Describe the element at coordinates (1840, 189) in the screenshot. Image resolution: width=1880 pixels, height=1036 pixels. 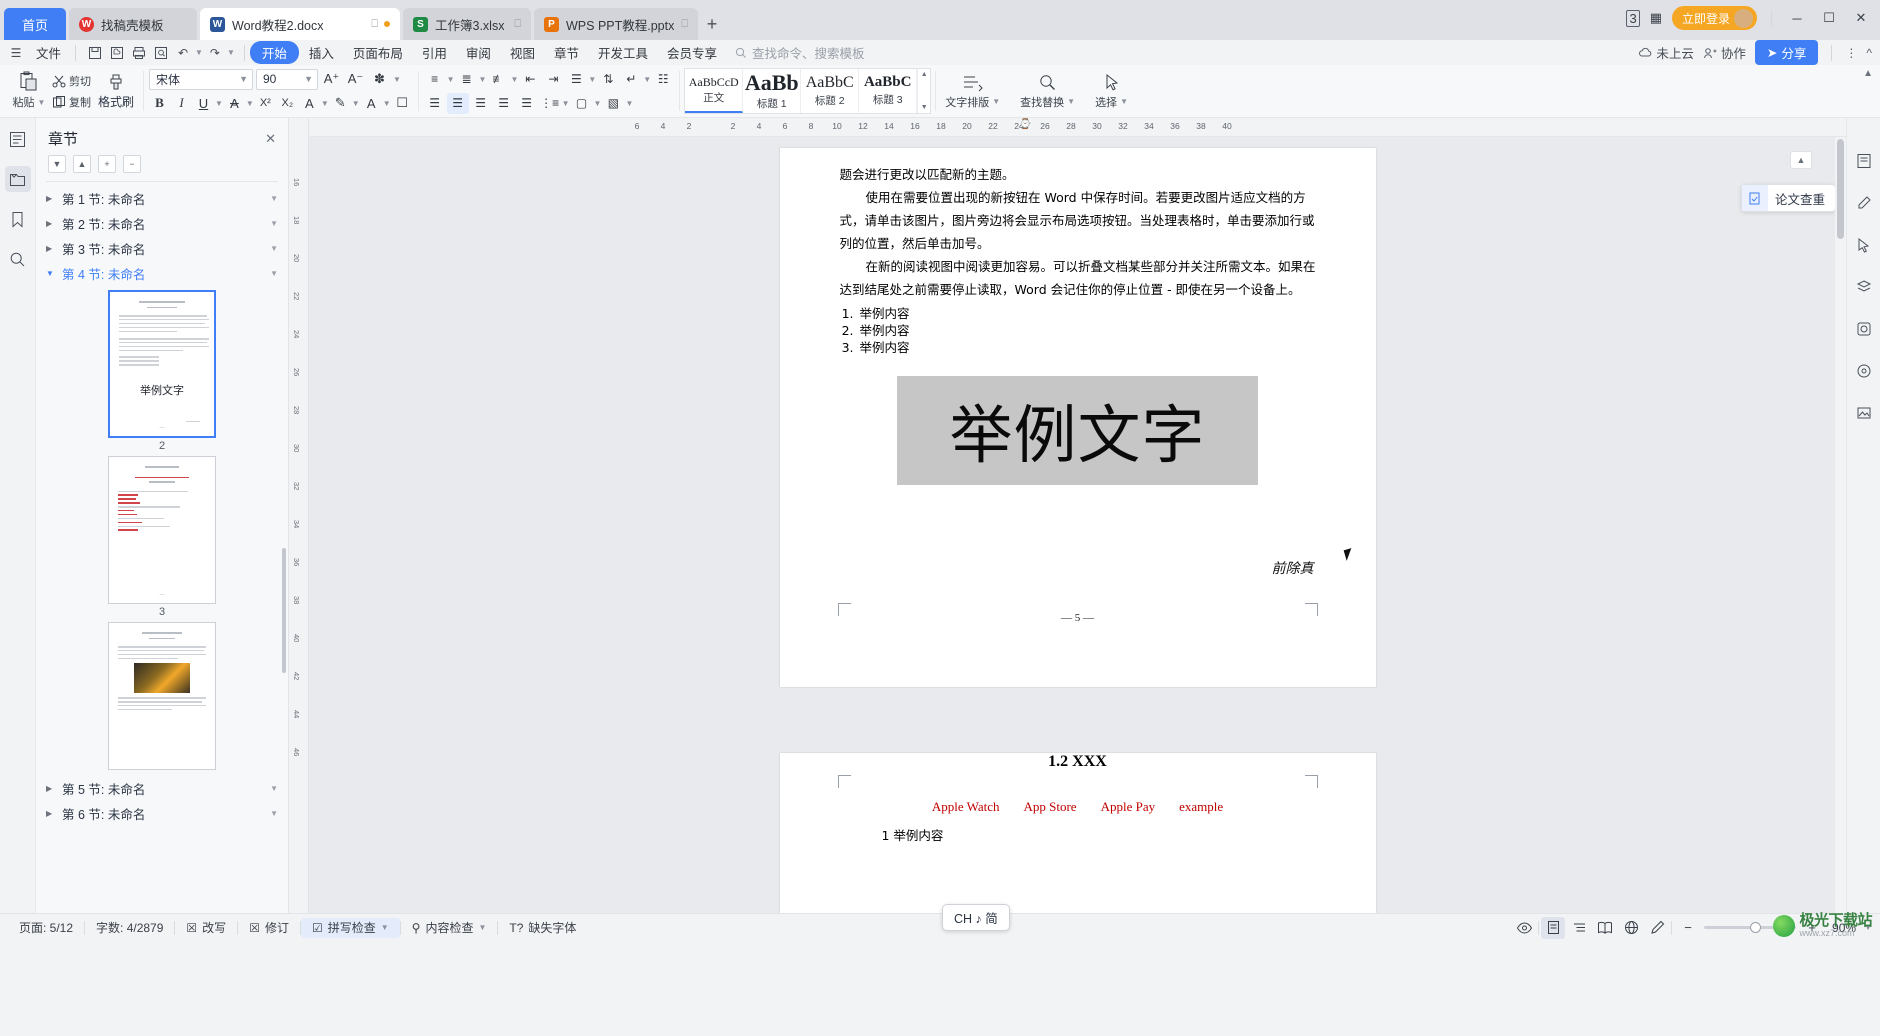
I see `document-scrollbar-thumb` at that location.